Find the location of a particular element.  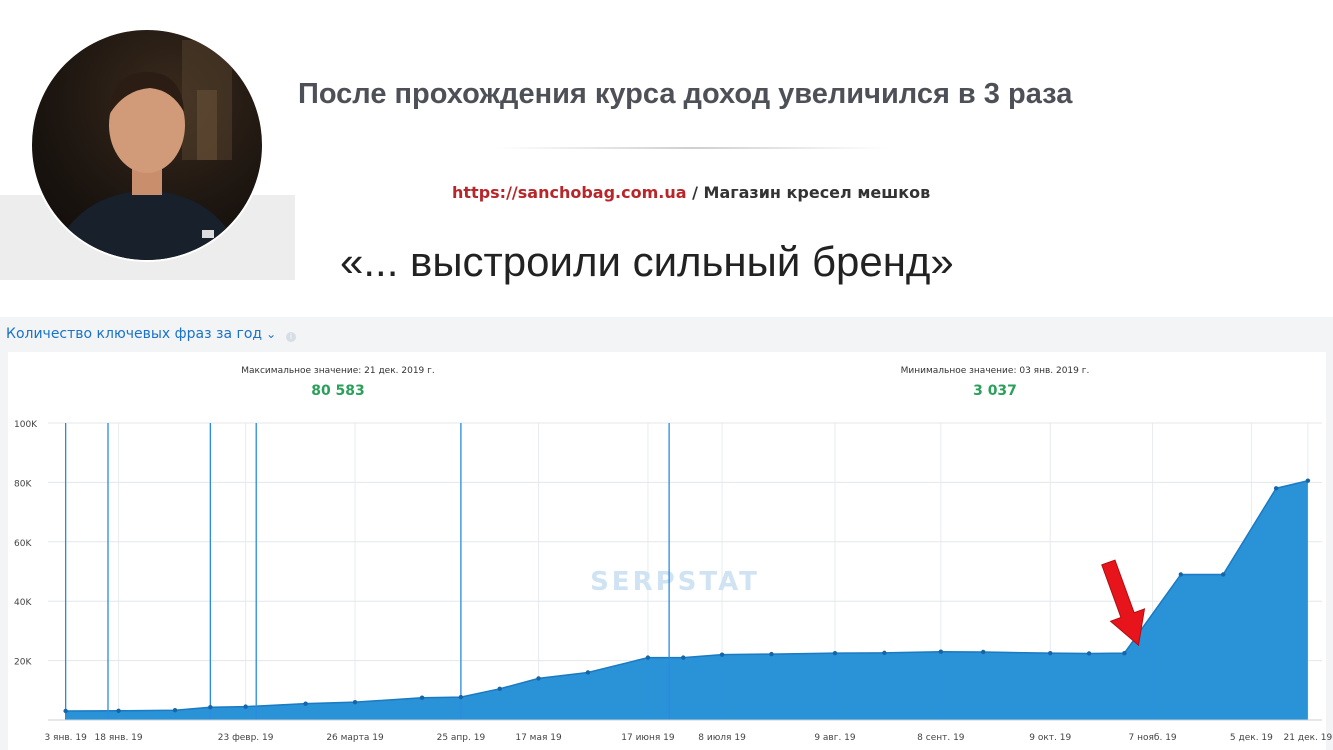

x-tick-label: 3 янв. 19 is located at coordinates (65, 738).